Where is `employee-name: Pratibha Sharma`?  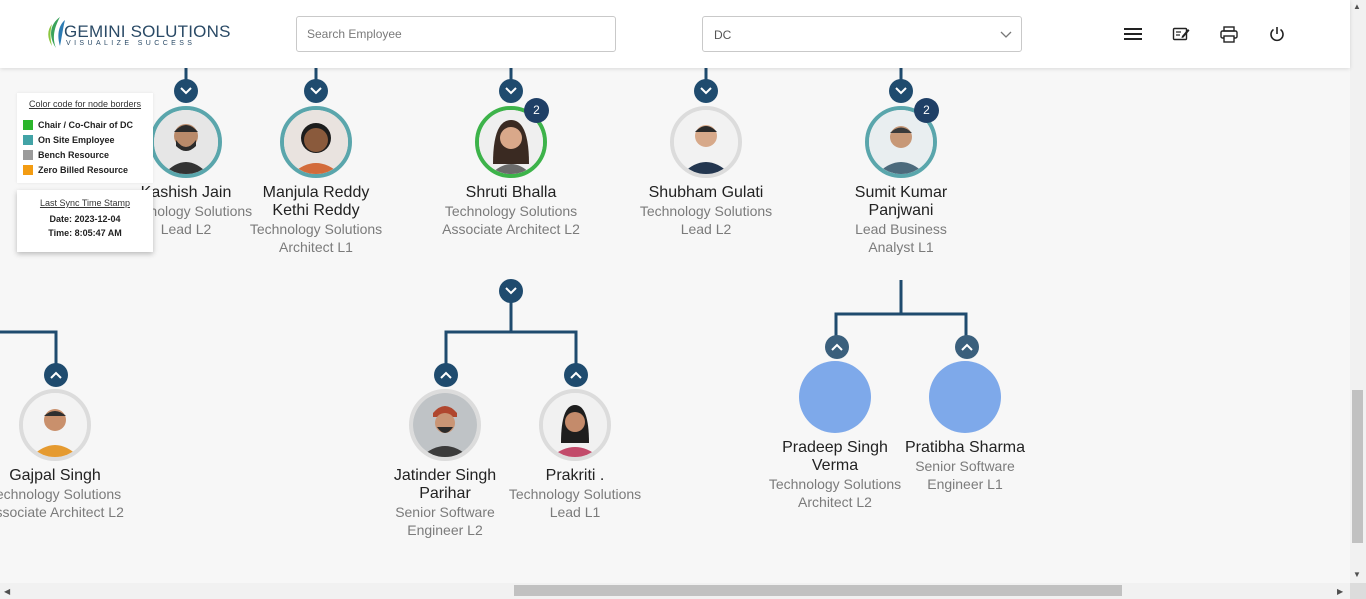
employee-name: Pratibha Sharma is located at coordinates (965, 447).